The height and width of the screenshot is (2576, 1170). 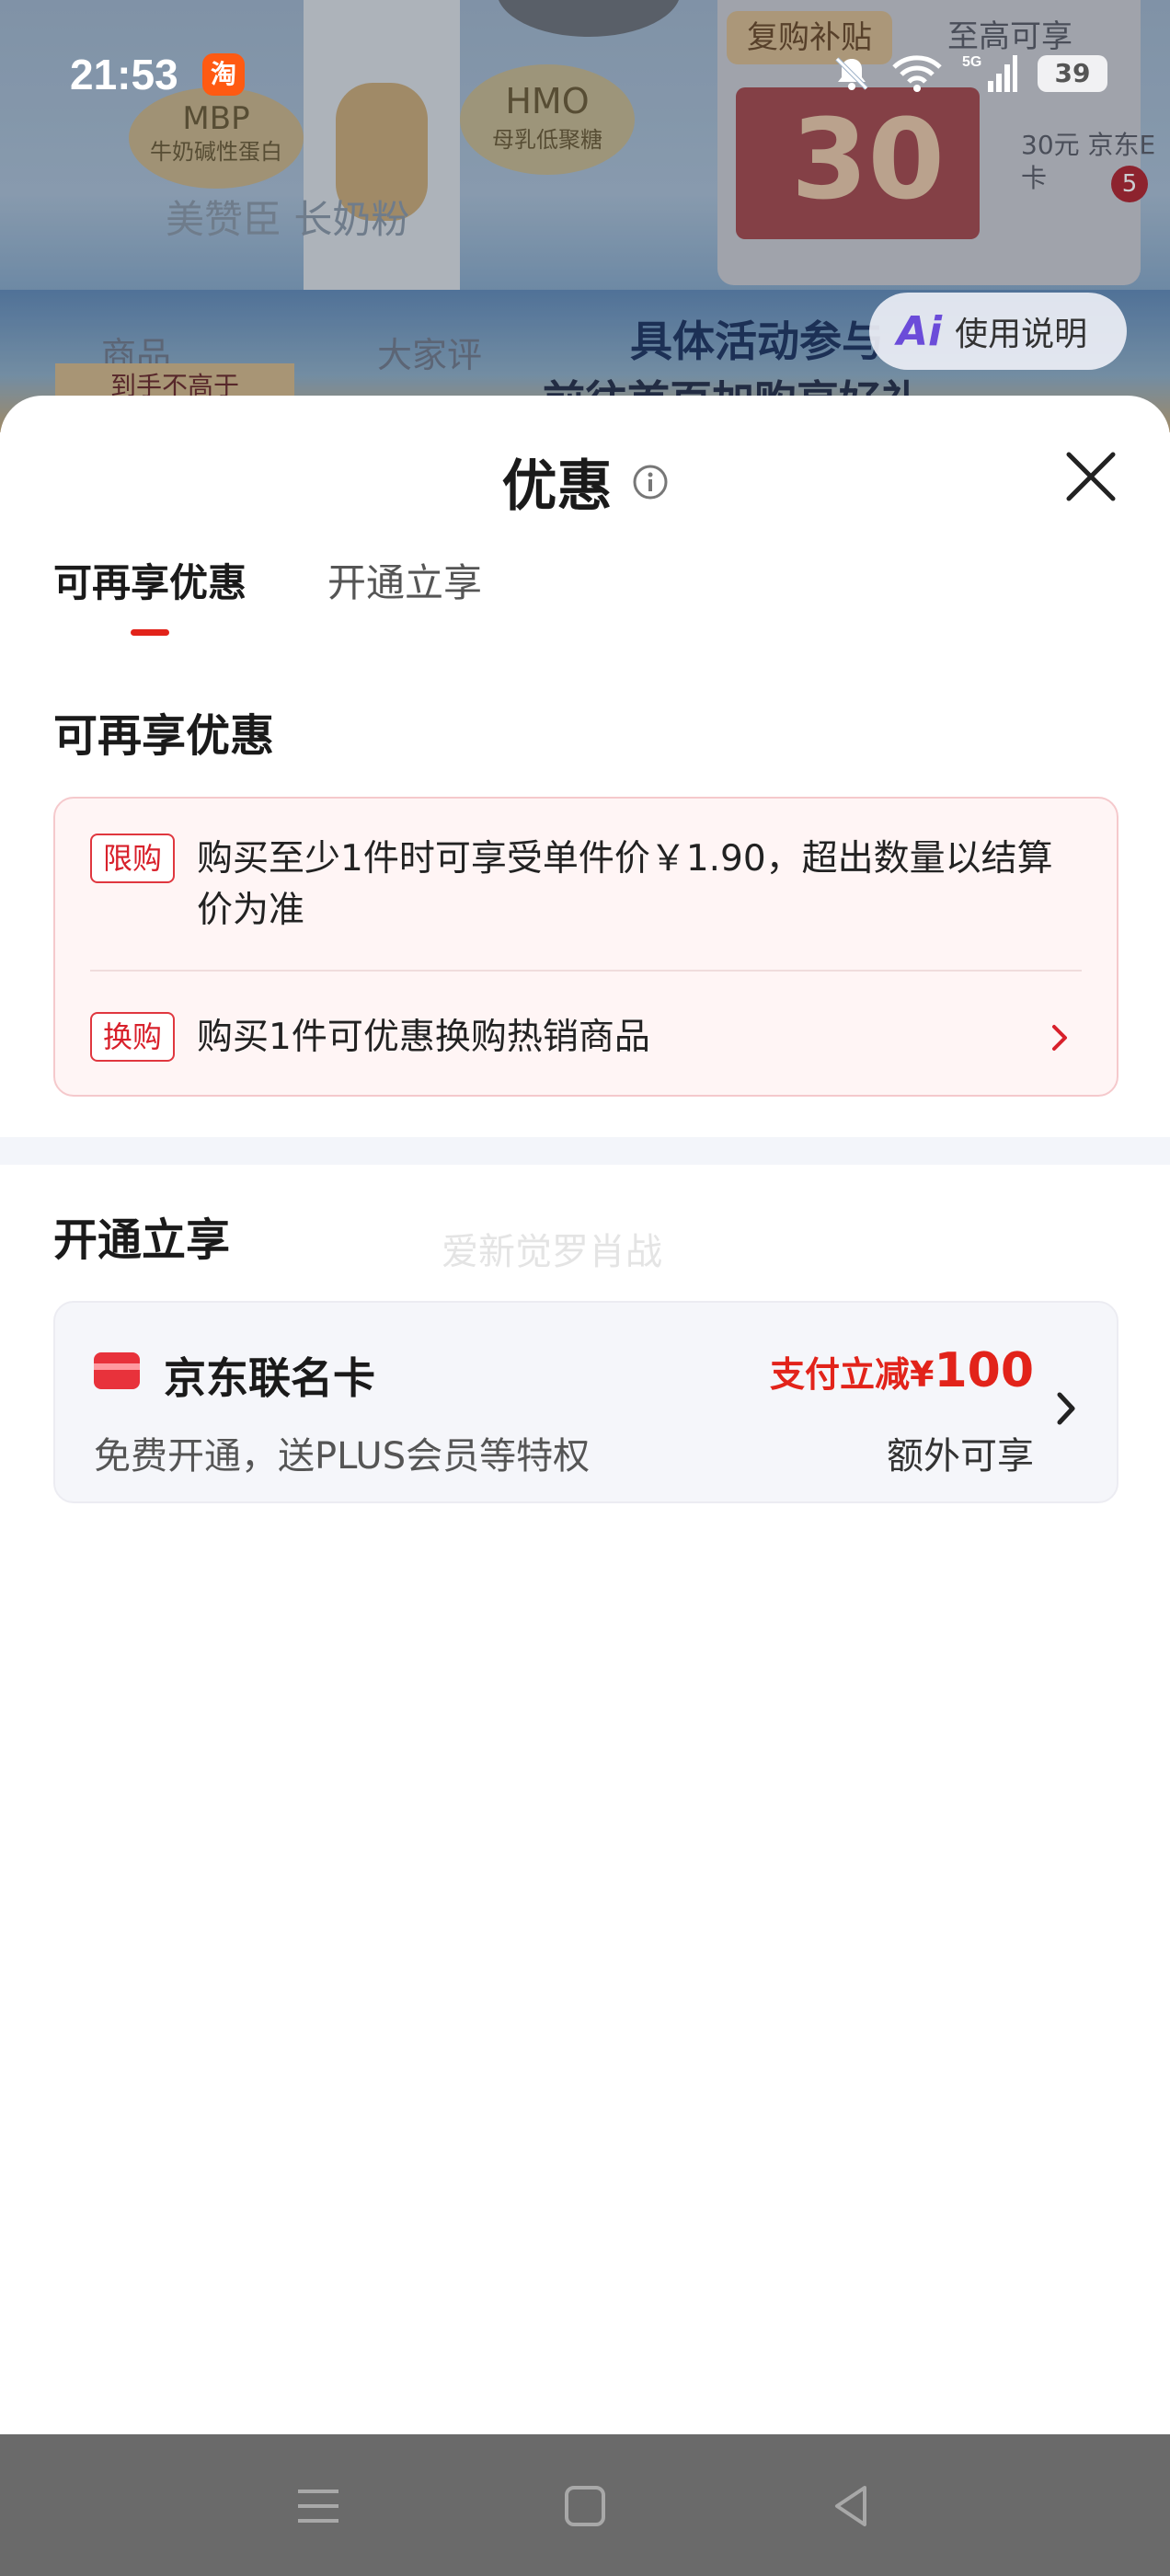 I want to click on sheet-header: 优惠, so click(x=585, y=469).